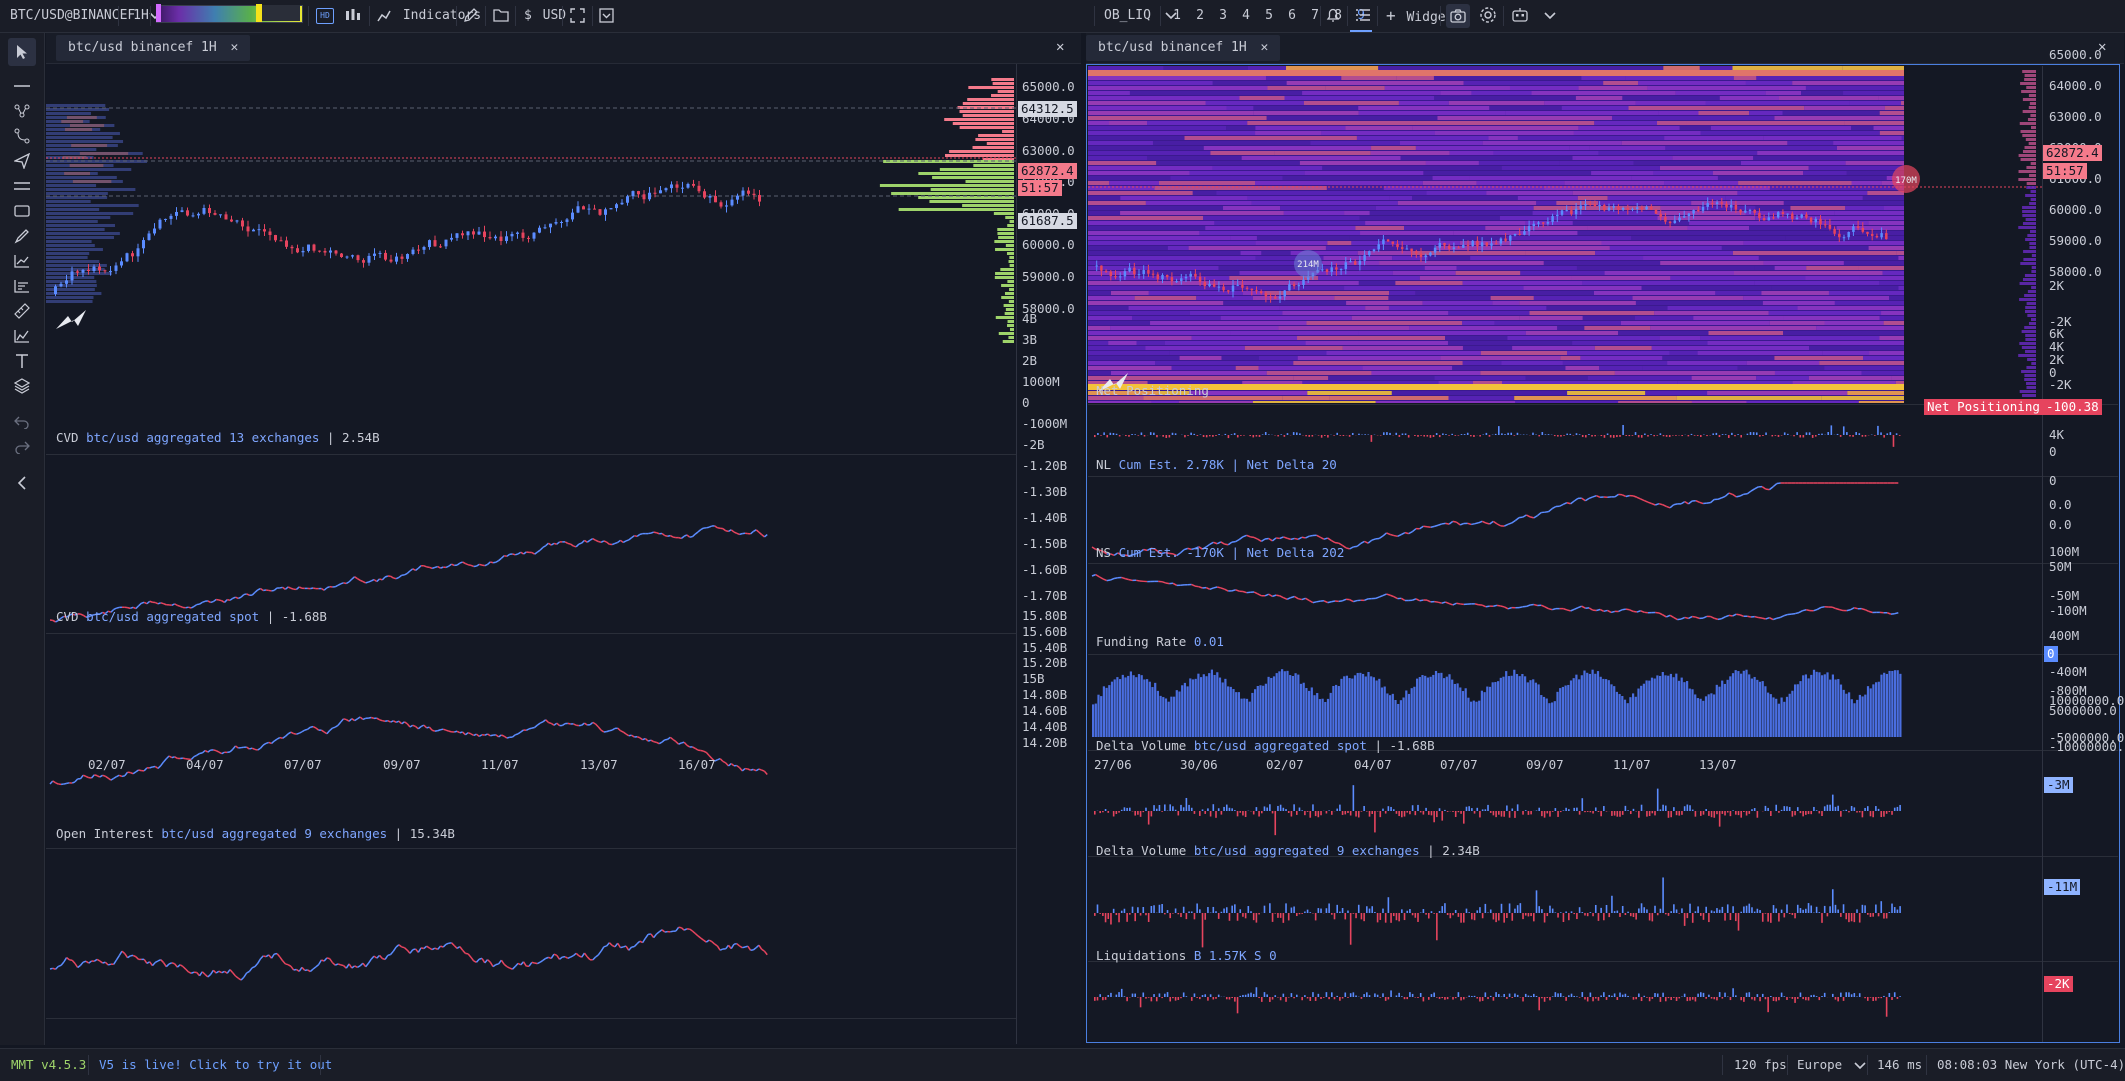 The width and height of the screenshot is (2125, 1081). I want to click on heatmap-candle, so click(1740, 211).